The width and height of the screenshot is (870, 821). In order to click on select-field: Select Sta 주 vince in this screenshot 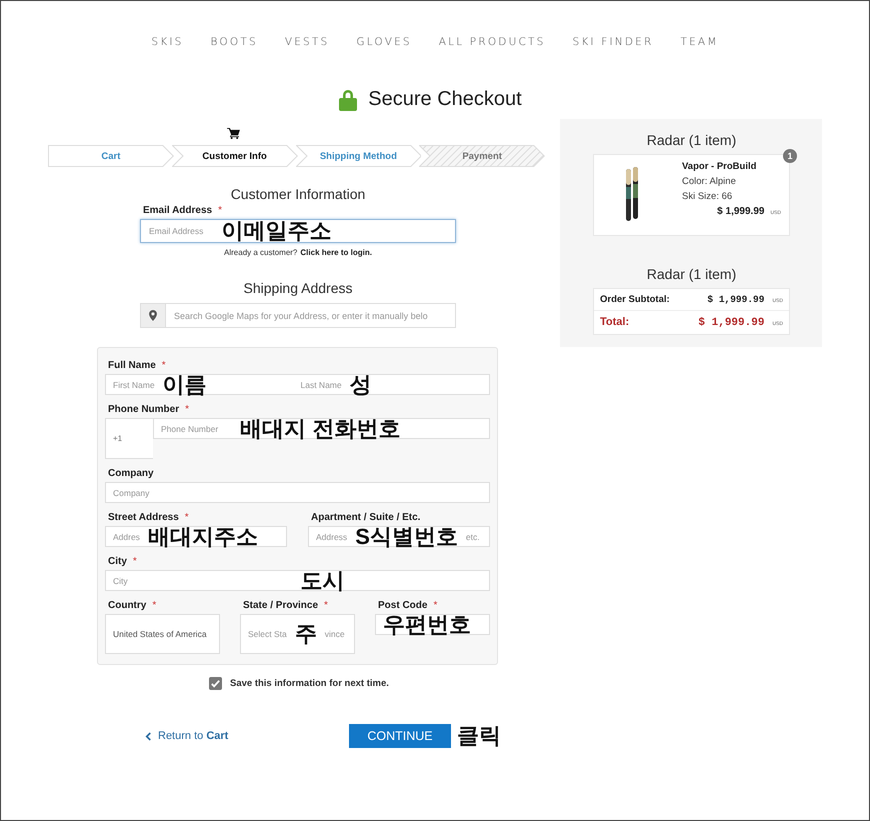, I will do `click(297, 634)`.